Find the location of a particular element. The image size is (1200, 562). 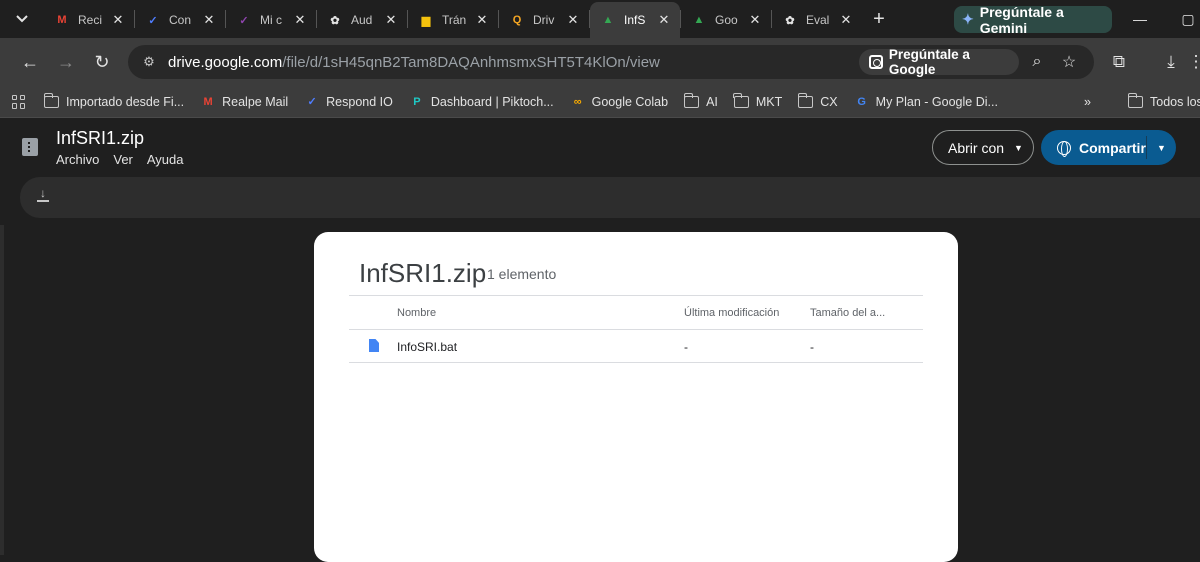

minimize-icon: — is located at coordinates (1140, 19).